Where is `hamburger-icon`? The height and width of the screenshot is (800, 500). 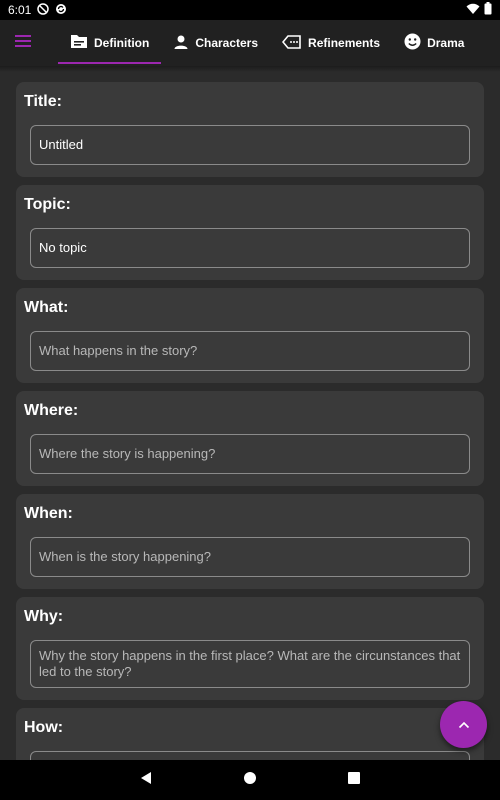 hamburger-icon is located at coordinates (23, 43).